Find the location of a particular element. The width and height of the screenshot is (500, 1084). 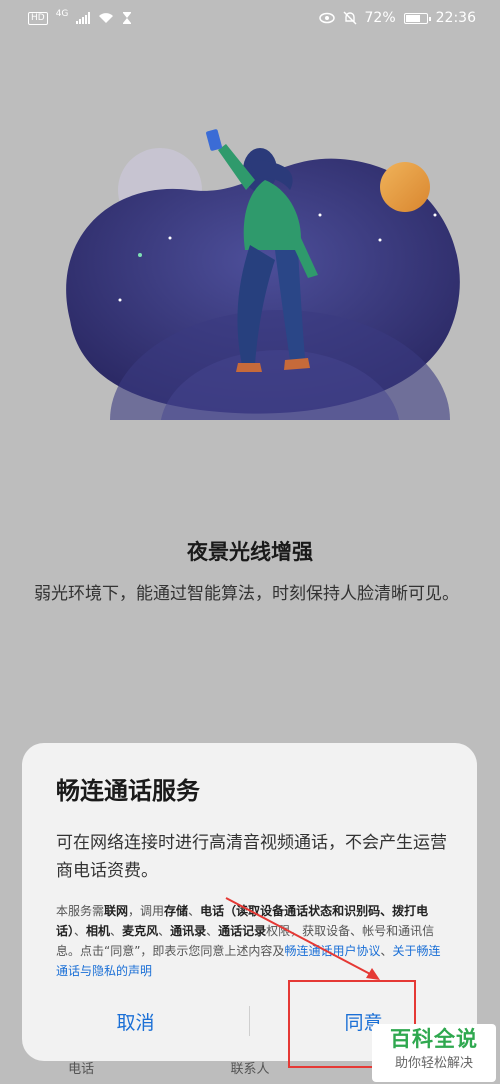

status-bar: HD 4G 72% 22:36 is located at coordinates (250, 18).